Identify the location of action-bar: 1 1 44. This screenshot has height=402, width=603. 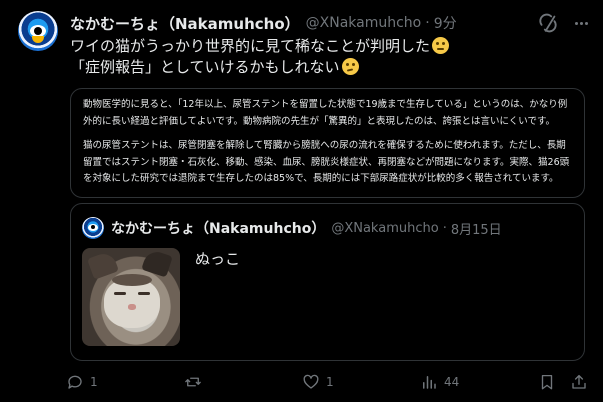
(329, 382).